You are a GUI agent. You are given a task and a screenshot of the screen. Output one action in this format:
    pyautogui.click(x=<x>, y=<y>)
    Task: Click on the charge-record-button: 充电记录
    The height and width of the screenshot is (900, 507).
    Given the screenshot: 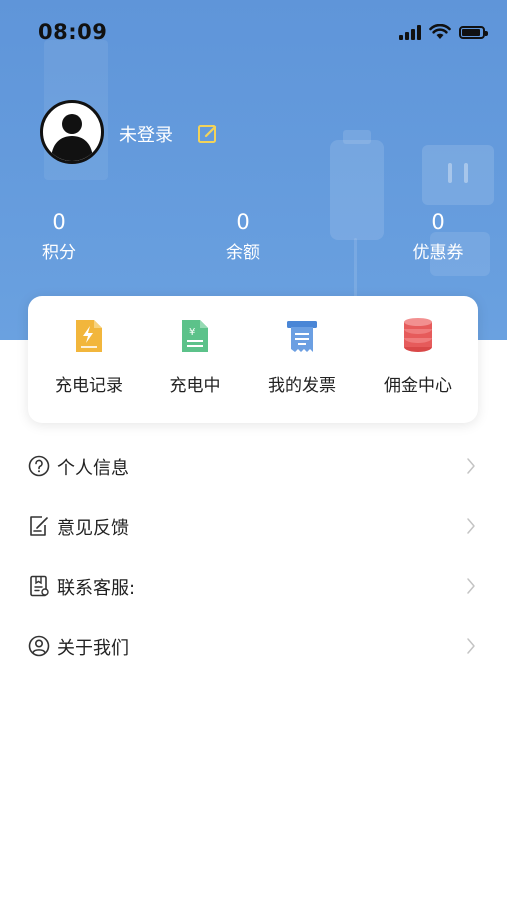 What is the action you would take?
    pyautogui.click(x=89, y=357)
    